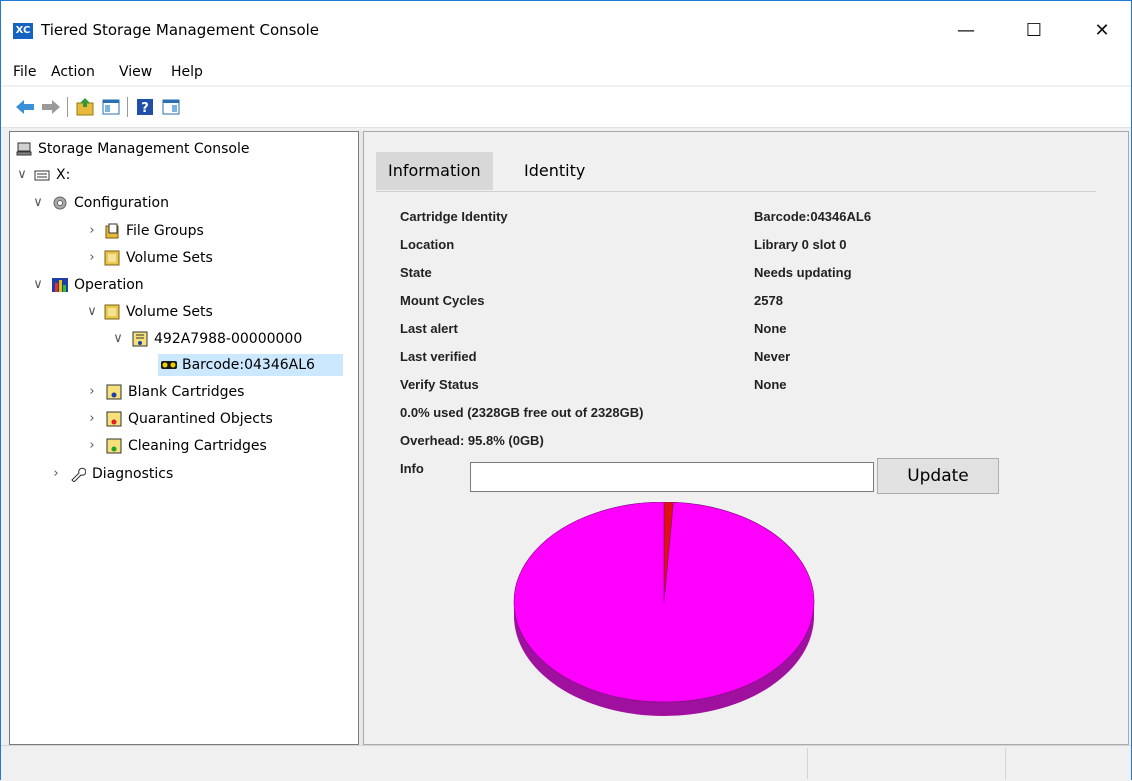 The image size is (1132, 781). Describe the element at coordinates (111, 107) in the screenshot. I see `show-hide-tree-icon` at that location.